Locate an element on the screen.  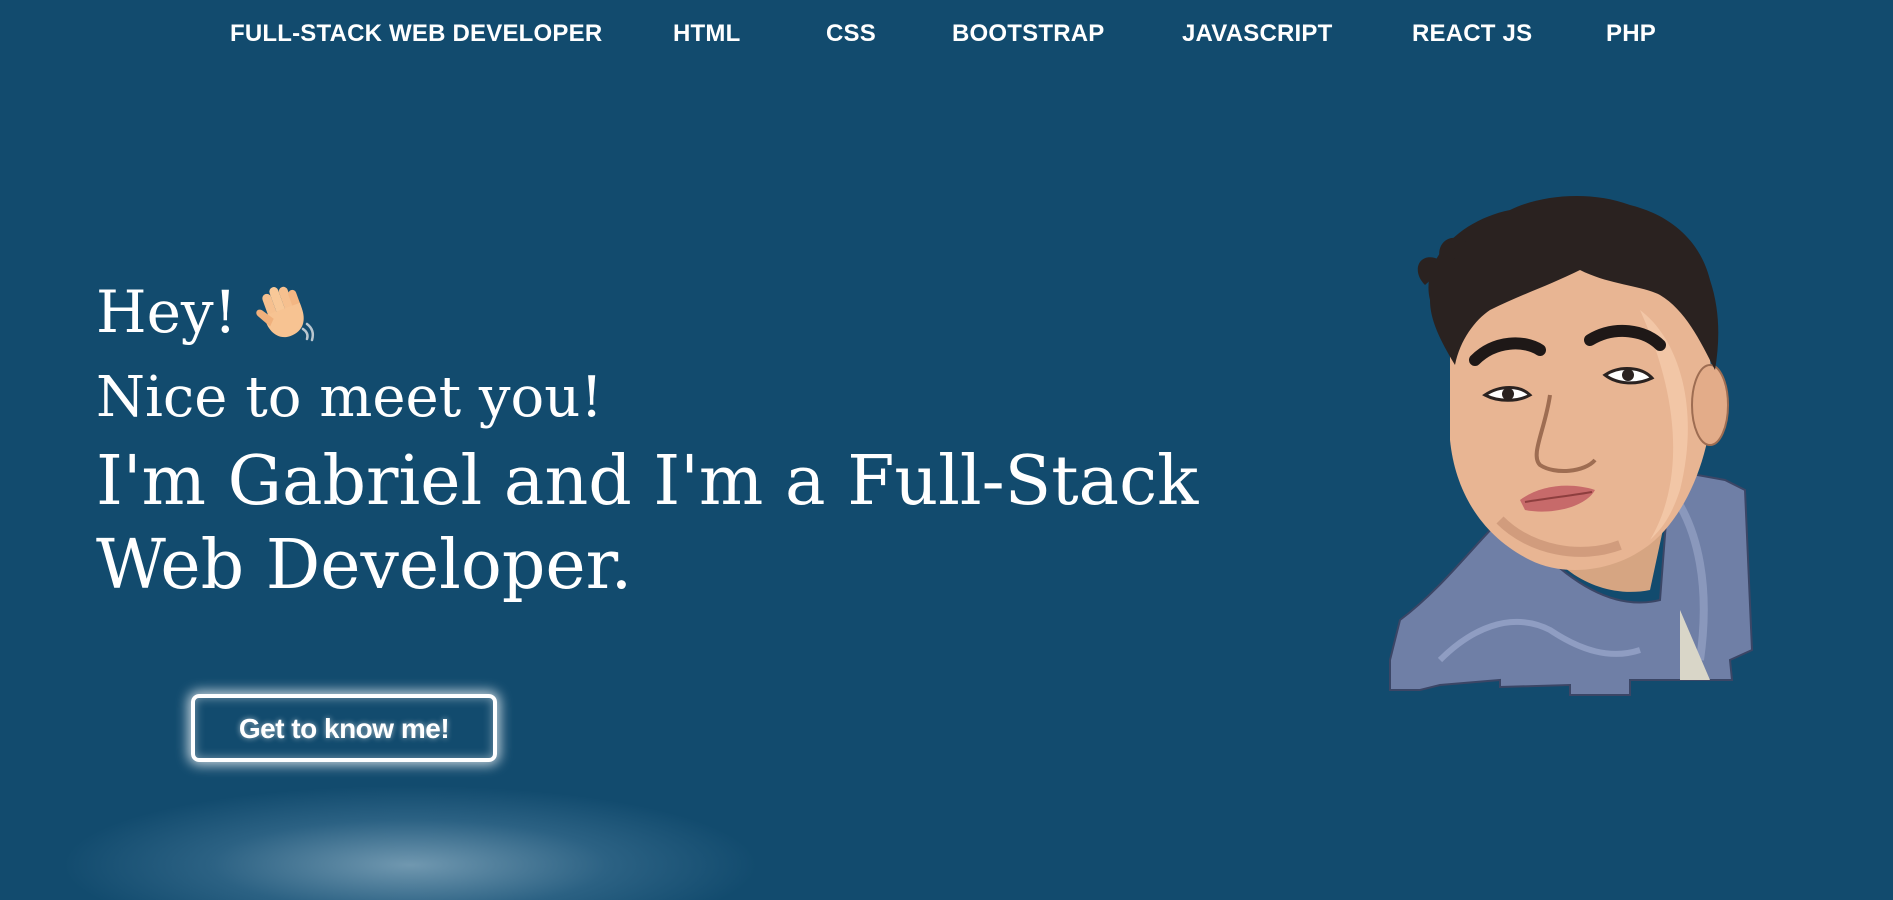
avatar-illustration is located at coordinates (1572, 450).